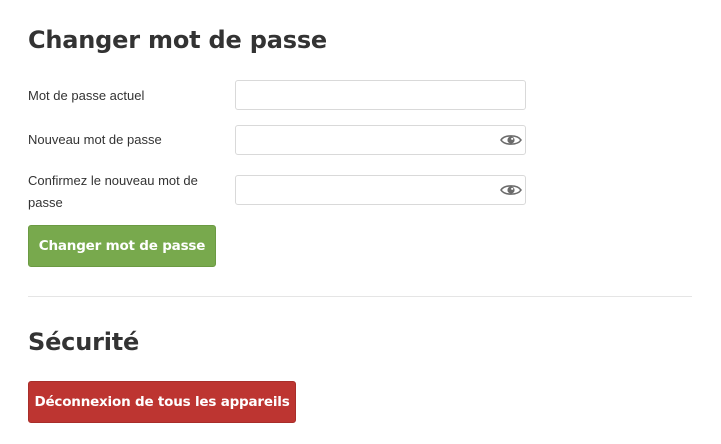  Describe the element at coordinates (360, 296) in the screenshot. I see `section-divider` at that location.